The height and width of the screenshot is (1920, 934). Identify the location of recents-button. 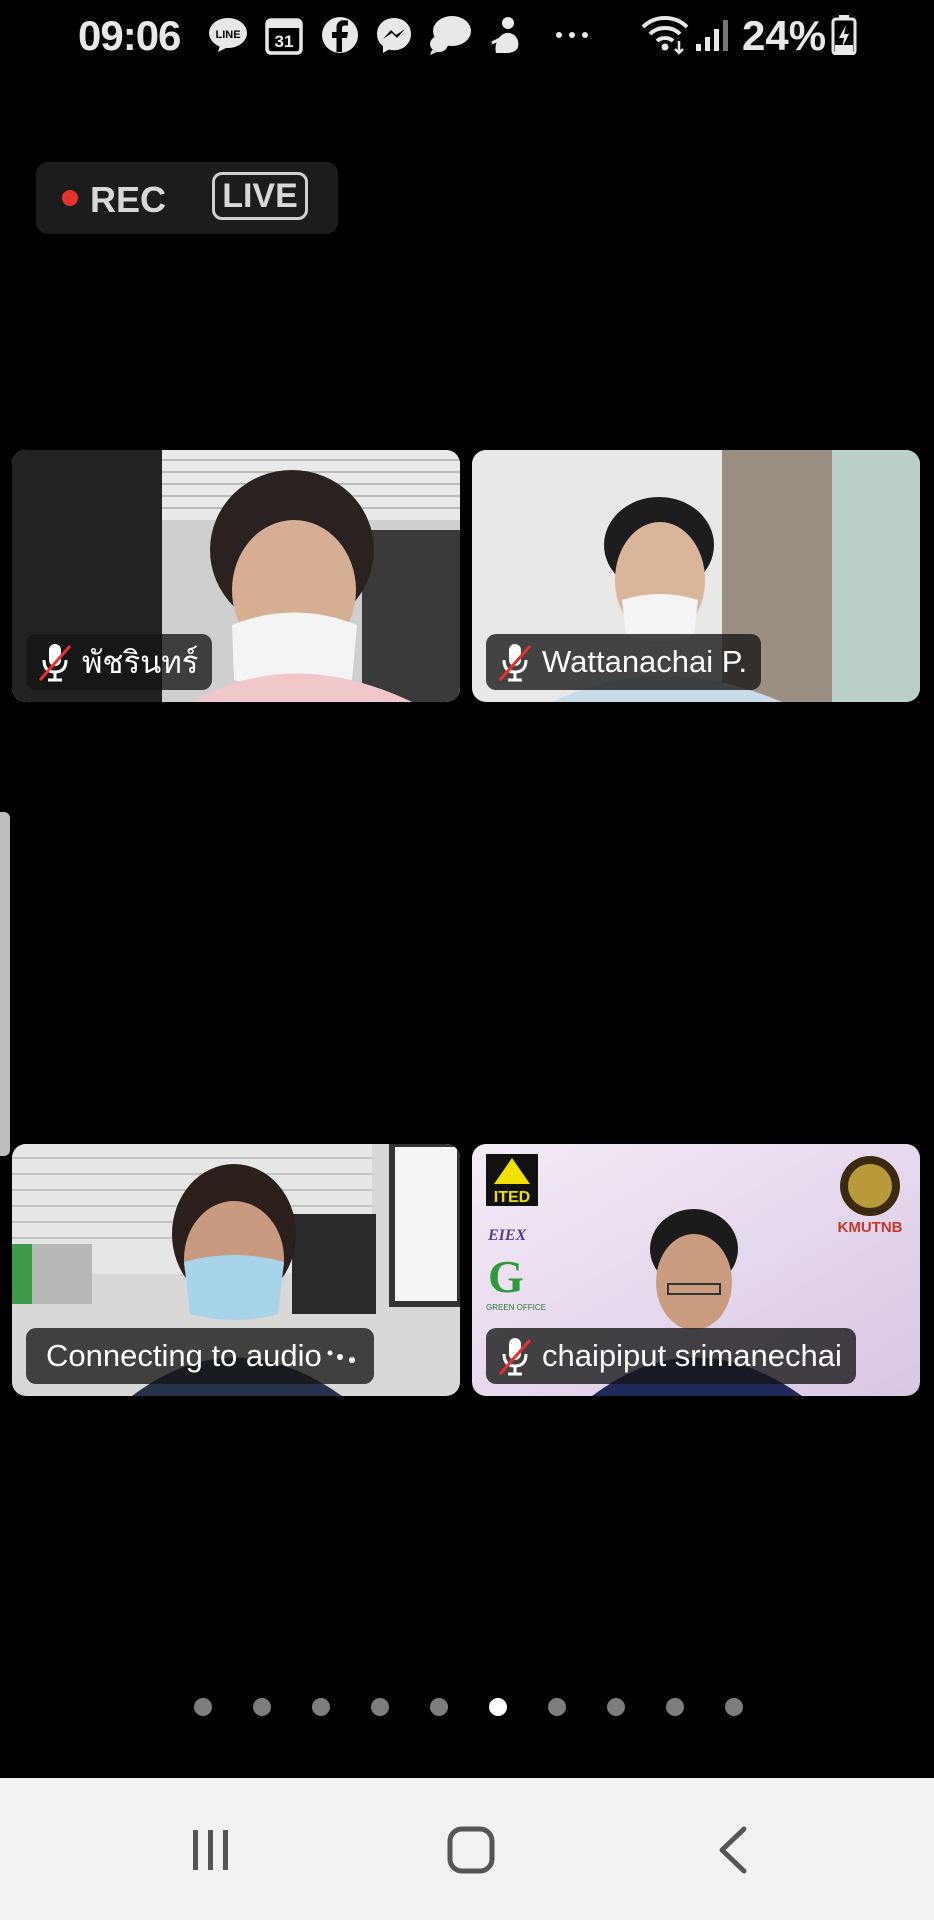
(211, 1850).